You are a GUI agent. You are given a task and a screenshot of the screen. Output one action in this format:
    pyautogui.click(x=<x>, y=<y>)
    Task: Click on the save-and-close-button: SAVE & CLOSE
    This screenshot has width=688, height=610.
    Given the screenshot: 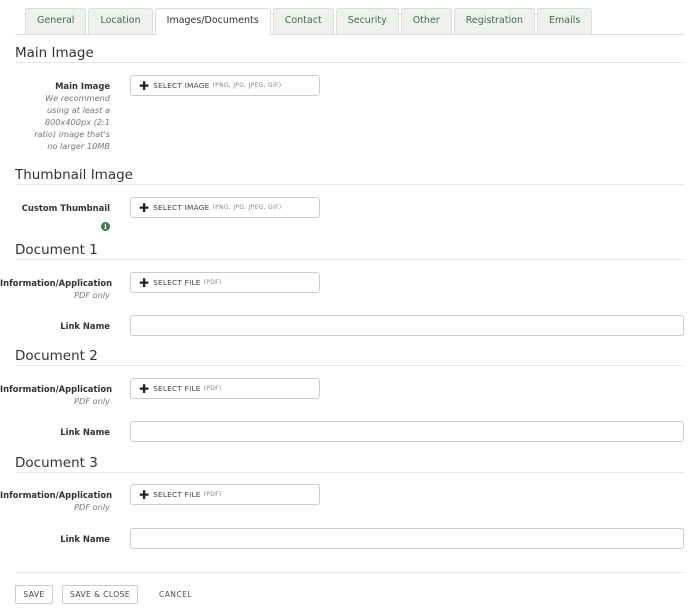 What is the action you would take?
    pyautogui.click(x=100, y=594)
    